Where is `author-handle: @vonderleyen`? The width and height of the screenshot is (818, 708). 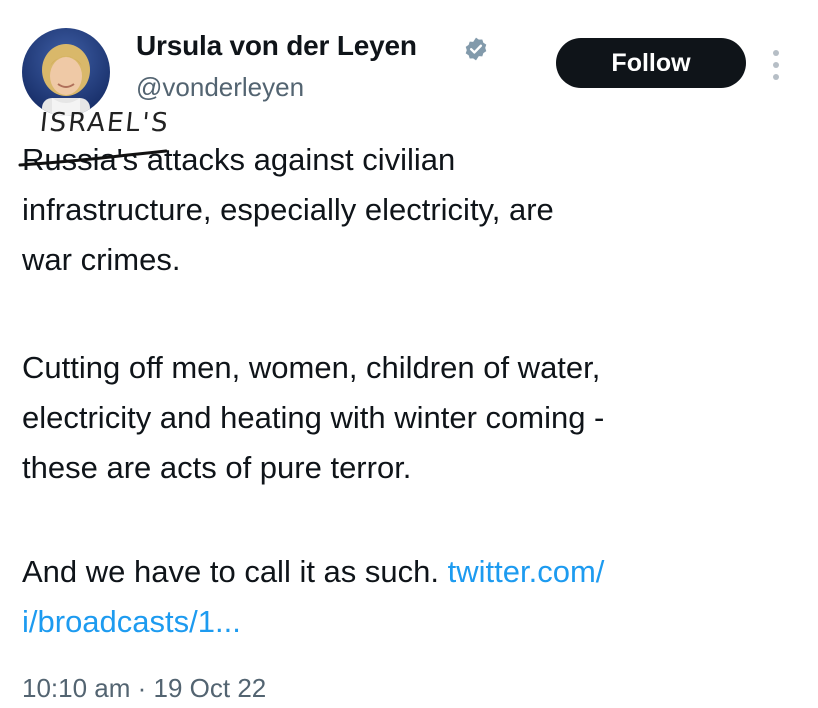
author-handle: @vonderleyen is located at coordinates (220, 87).